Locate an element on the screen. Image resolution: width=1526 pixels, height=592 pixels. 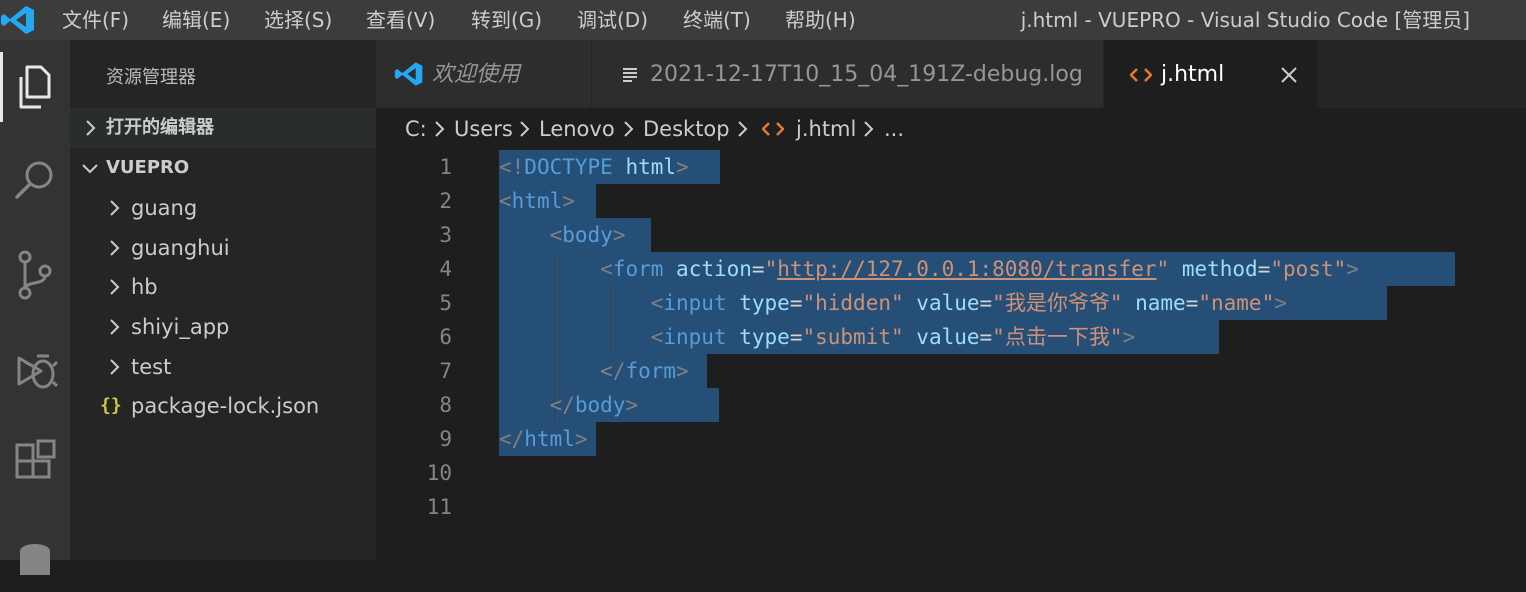
breadcrumb-item: C: is located at coordinates (416, 129).